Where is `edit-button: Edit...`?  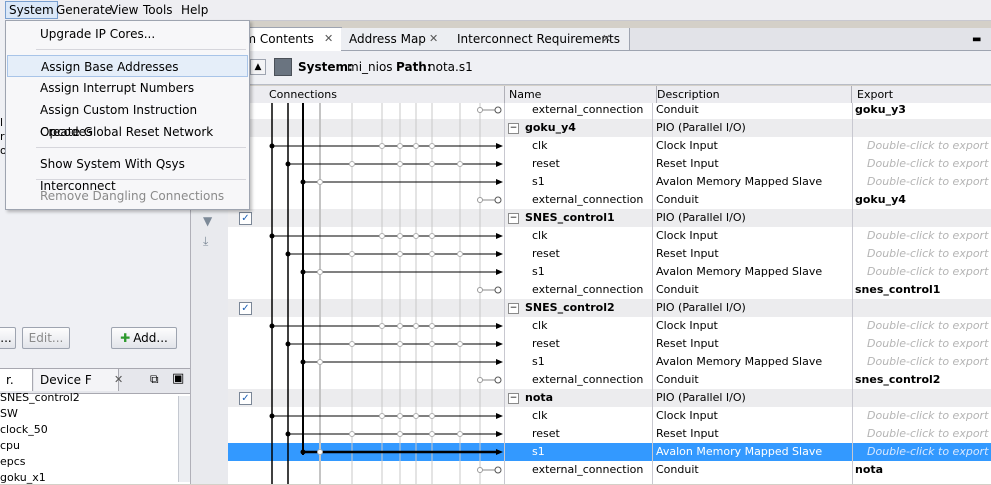
edit-button: Edit... is located at coordinates (46, 338).